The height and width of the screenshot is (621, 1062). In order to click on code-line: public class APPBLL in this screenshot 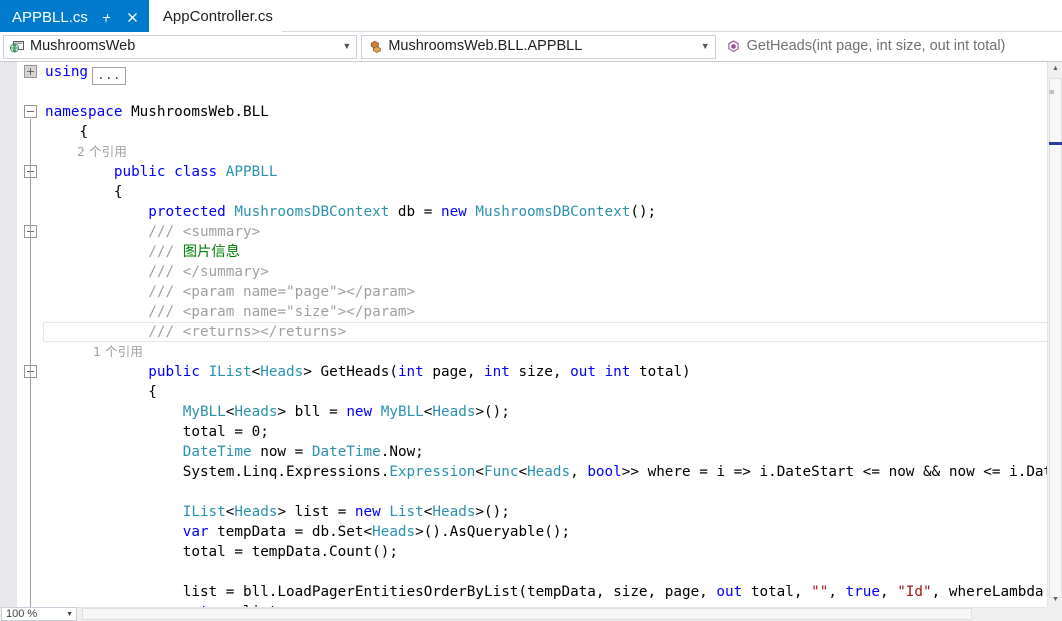, I will do `click(545, 172)`.